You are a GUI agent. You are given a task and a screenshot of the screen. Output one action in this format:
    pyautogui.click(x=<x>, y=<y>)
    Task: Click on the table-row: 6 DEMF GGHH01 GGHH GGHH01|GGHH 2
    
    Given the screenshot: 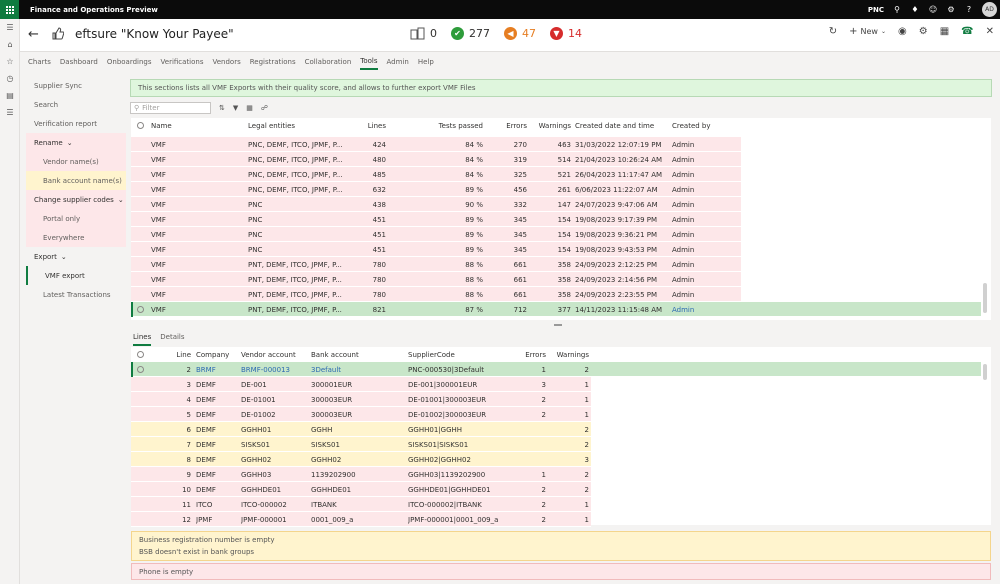 What is the action you would take?
    pyautogui.click(x=361, y=429)
    